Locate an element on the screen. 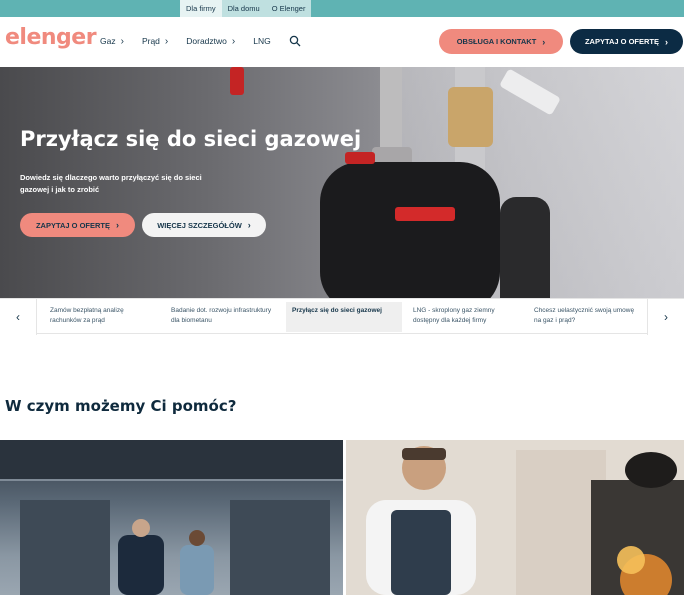 This screenshot has height=595, width=684. warehouse-card-image is located at coordinates (171, 517).